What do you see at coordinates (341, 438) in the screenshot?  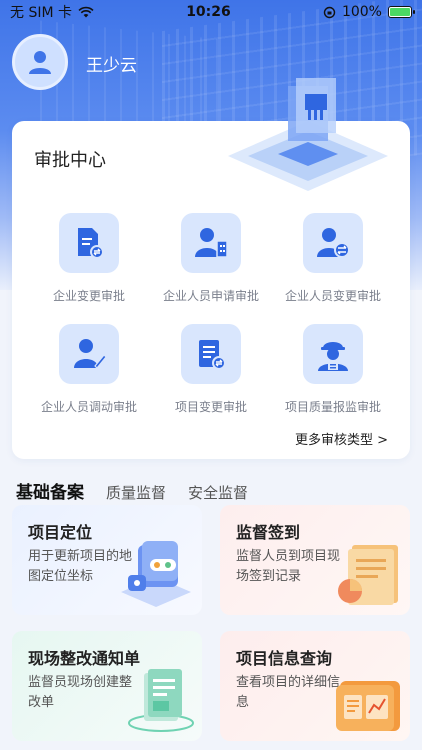 I see `more-approval-types-link: 更多审核类型 >` at bounding box center [341, 438].